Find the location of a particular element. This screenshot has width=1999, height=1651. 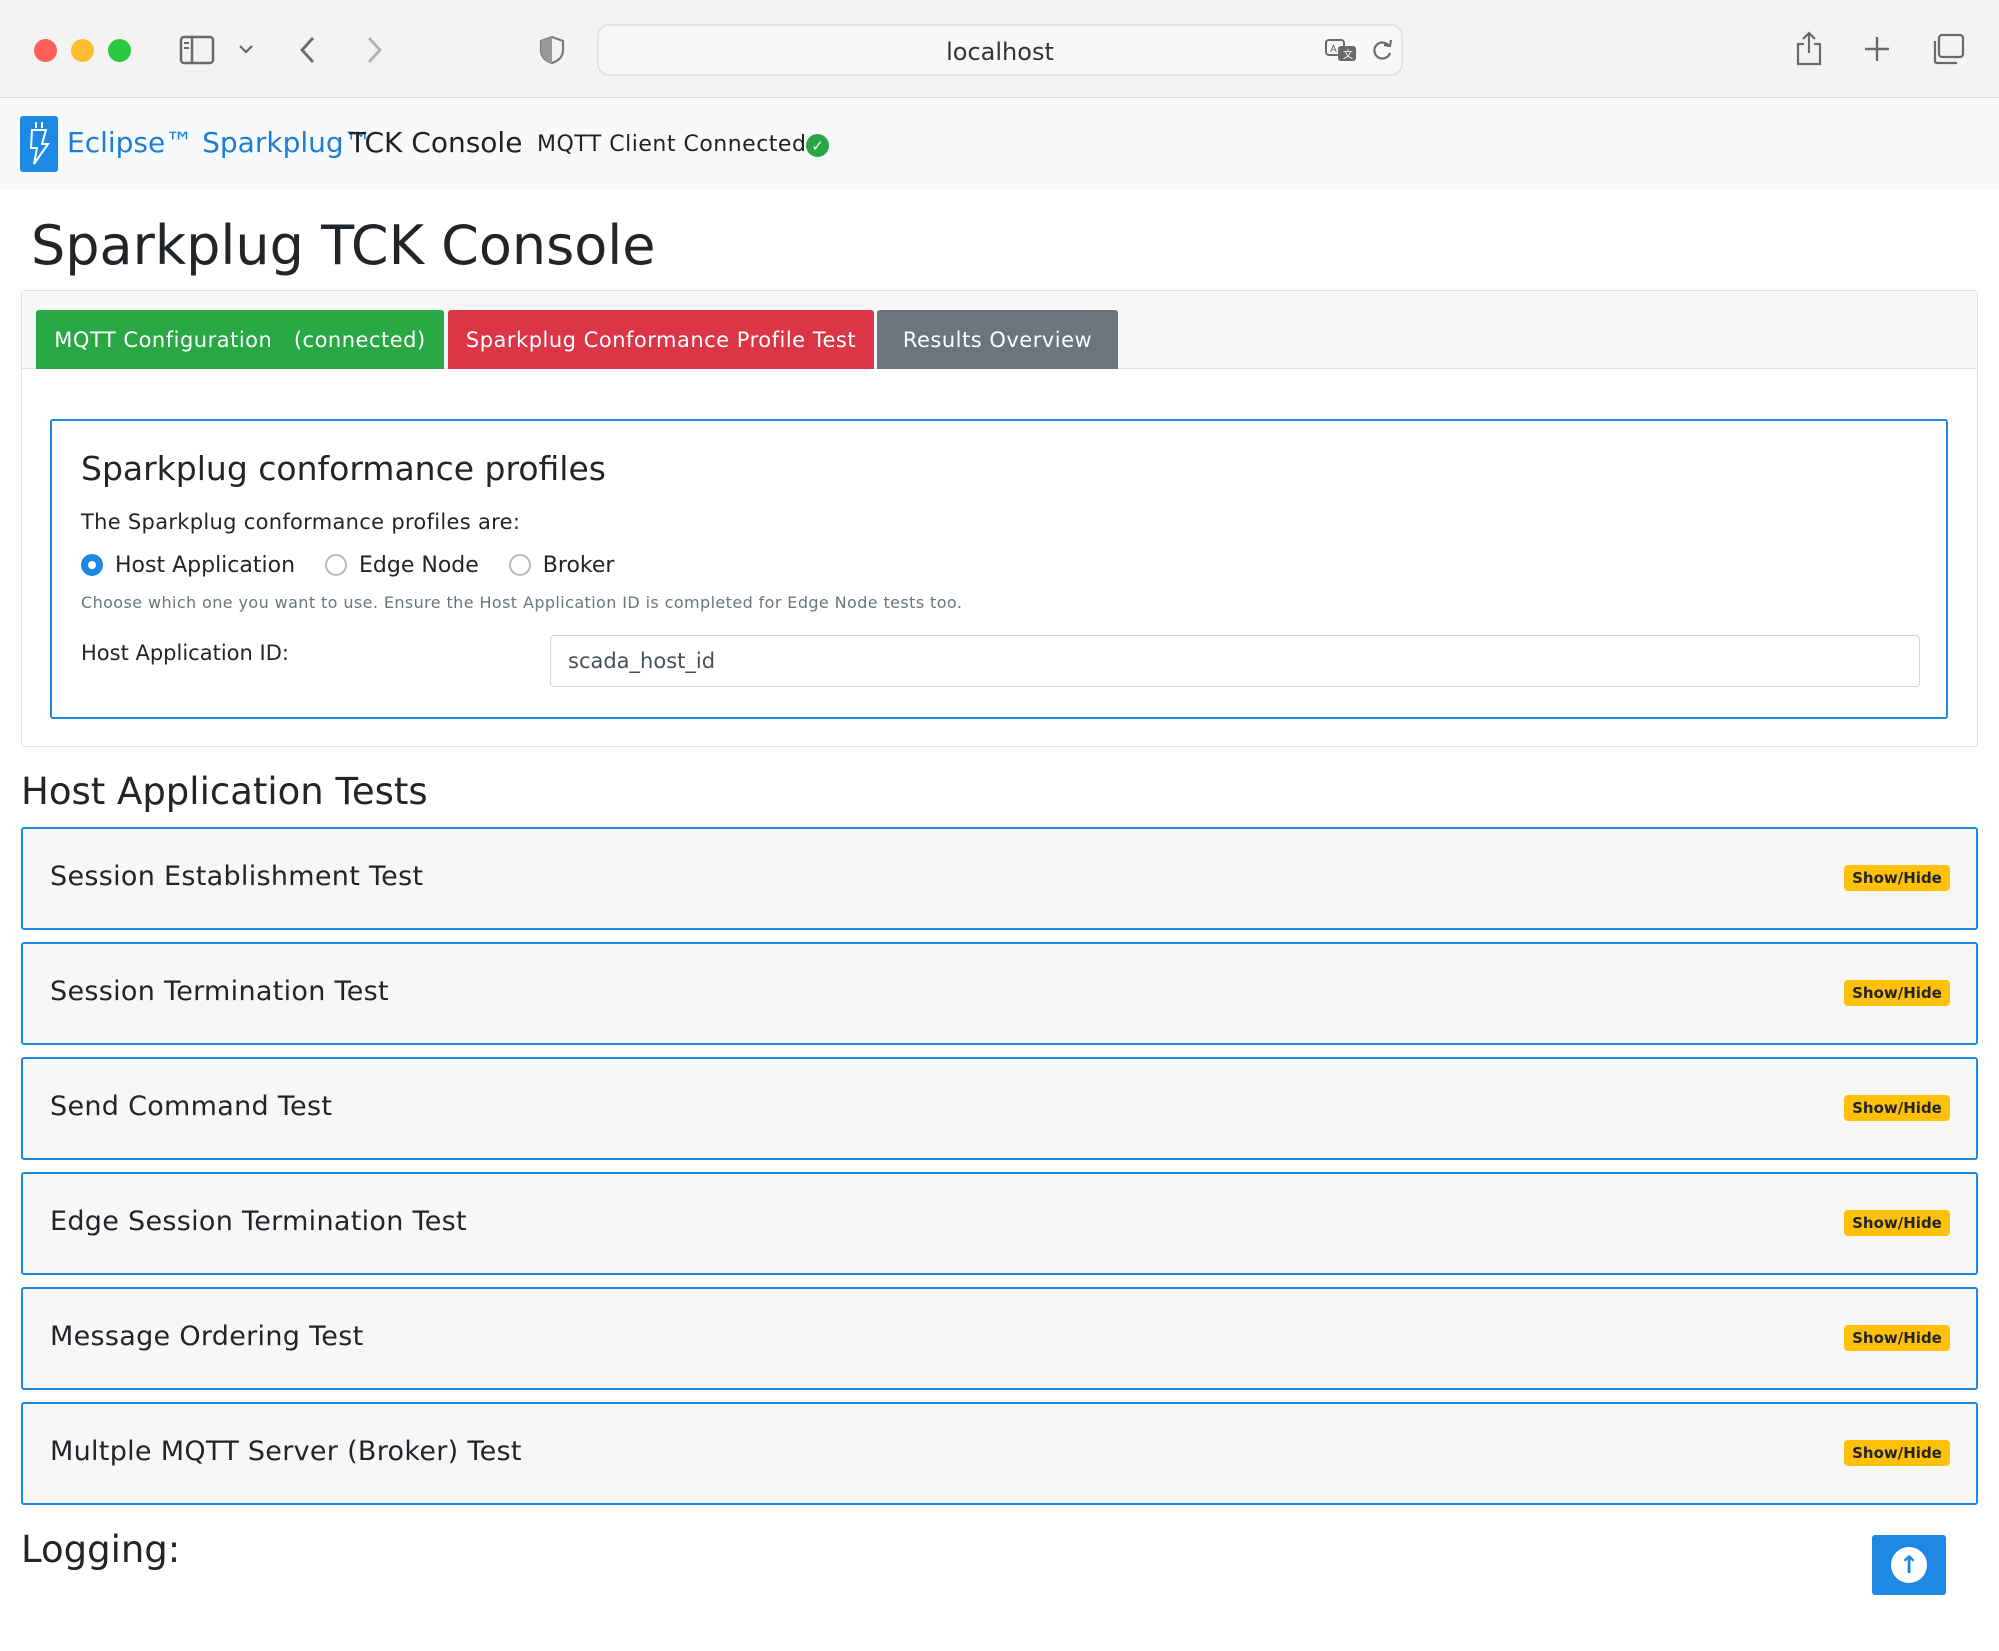

profile-radio-group: Host Application Edge Node Broker is located at coordinates (362, 565).